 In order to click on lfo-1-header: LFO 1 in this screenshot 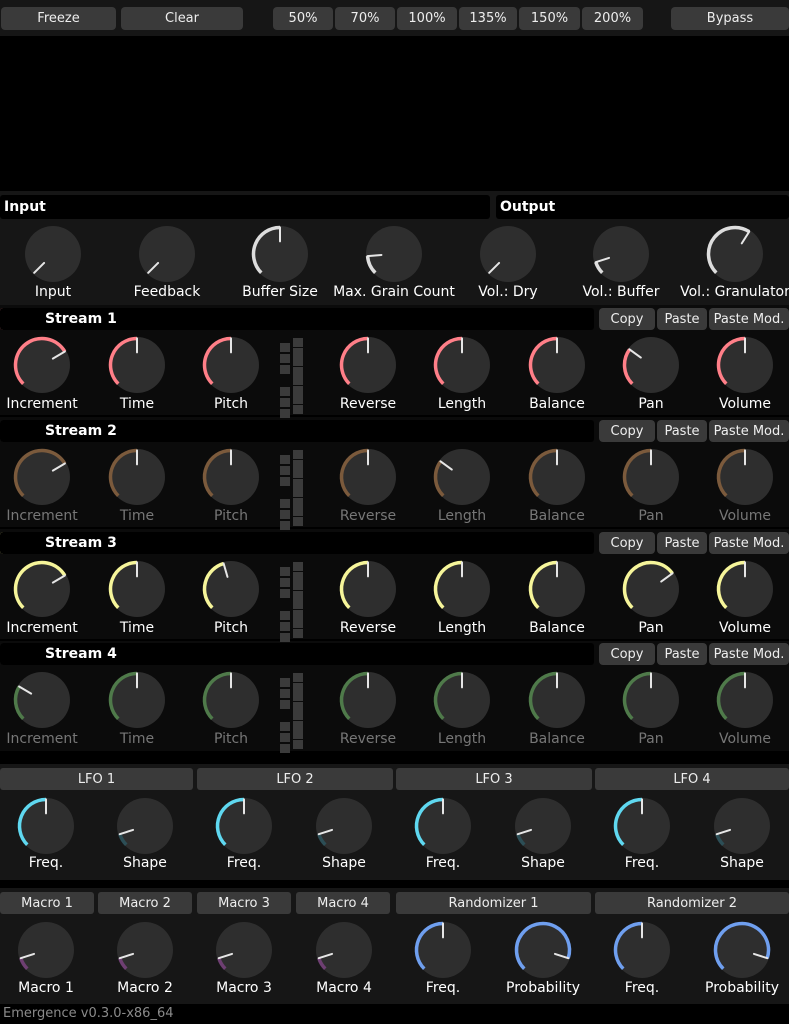, I will do `click(96, 779)`.